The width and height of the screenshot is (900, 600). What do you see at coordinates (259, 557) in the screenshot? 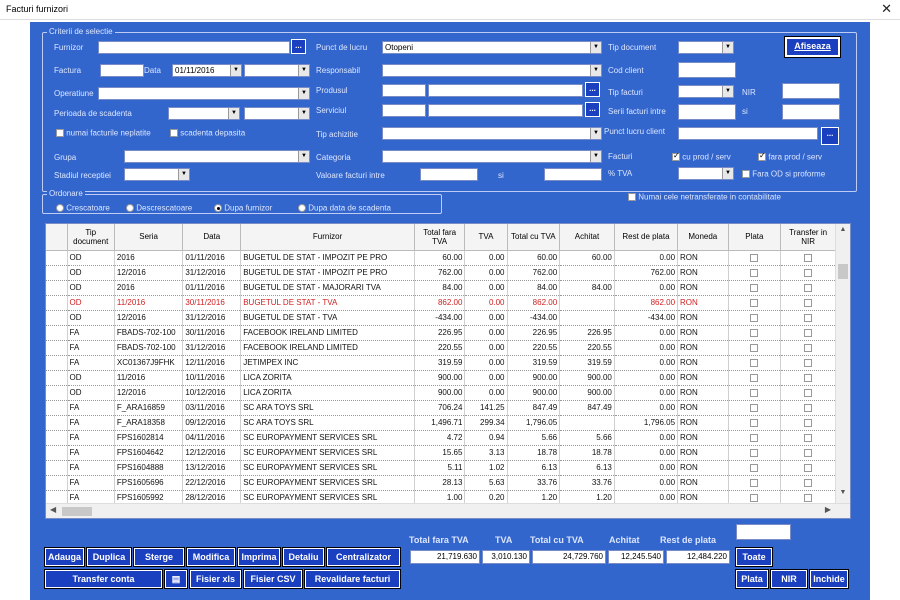
I see `imprima-button: Imprima` at bounding box center [259, 557].